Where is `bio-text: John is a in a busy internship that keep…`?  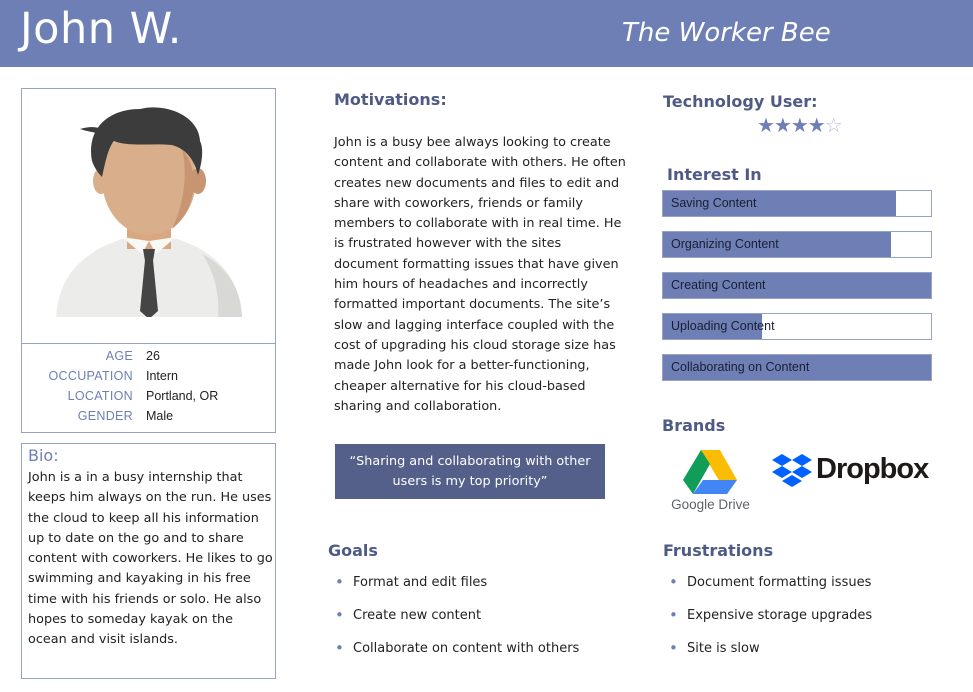
bio-text: John is a in a busy internship that keep… is located at coordinates (150, 559).